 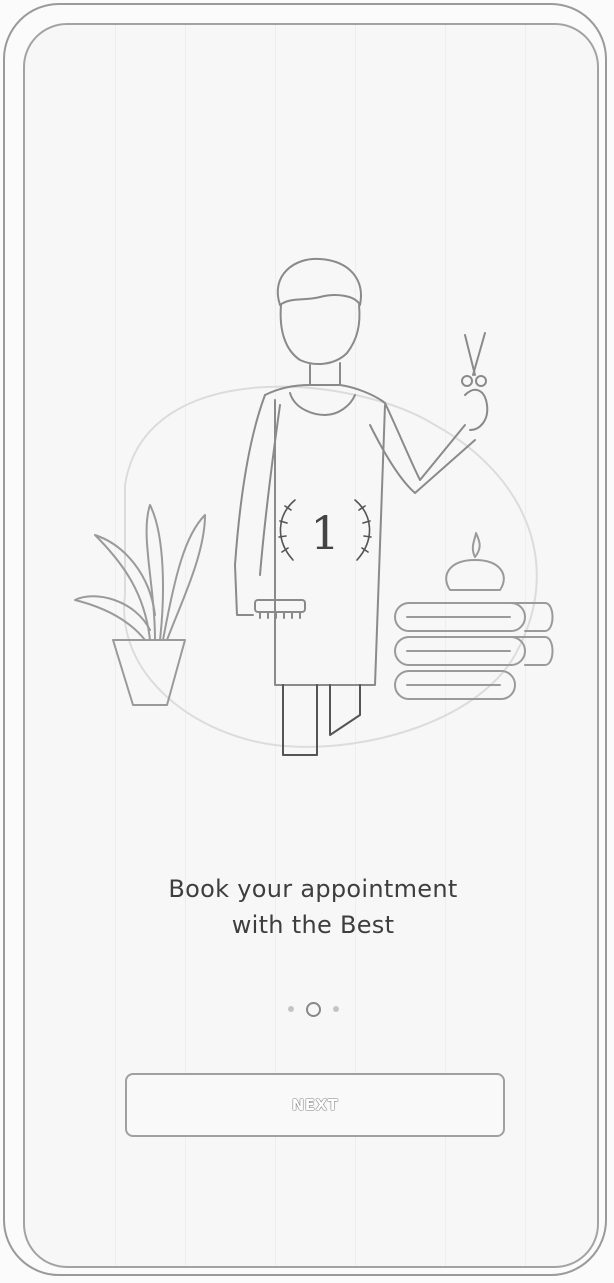 What do you see at coordinates (313, 889) in the screenshot?
I see `headline-line-1: Book your appointment` at bounding box center [313, 889].